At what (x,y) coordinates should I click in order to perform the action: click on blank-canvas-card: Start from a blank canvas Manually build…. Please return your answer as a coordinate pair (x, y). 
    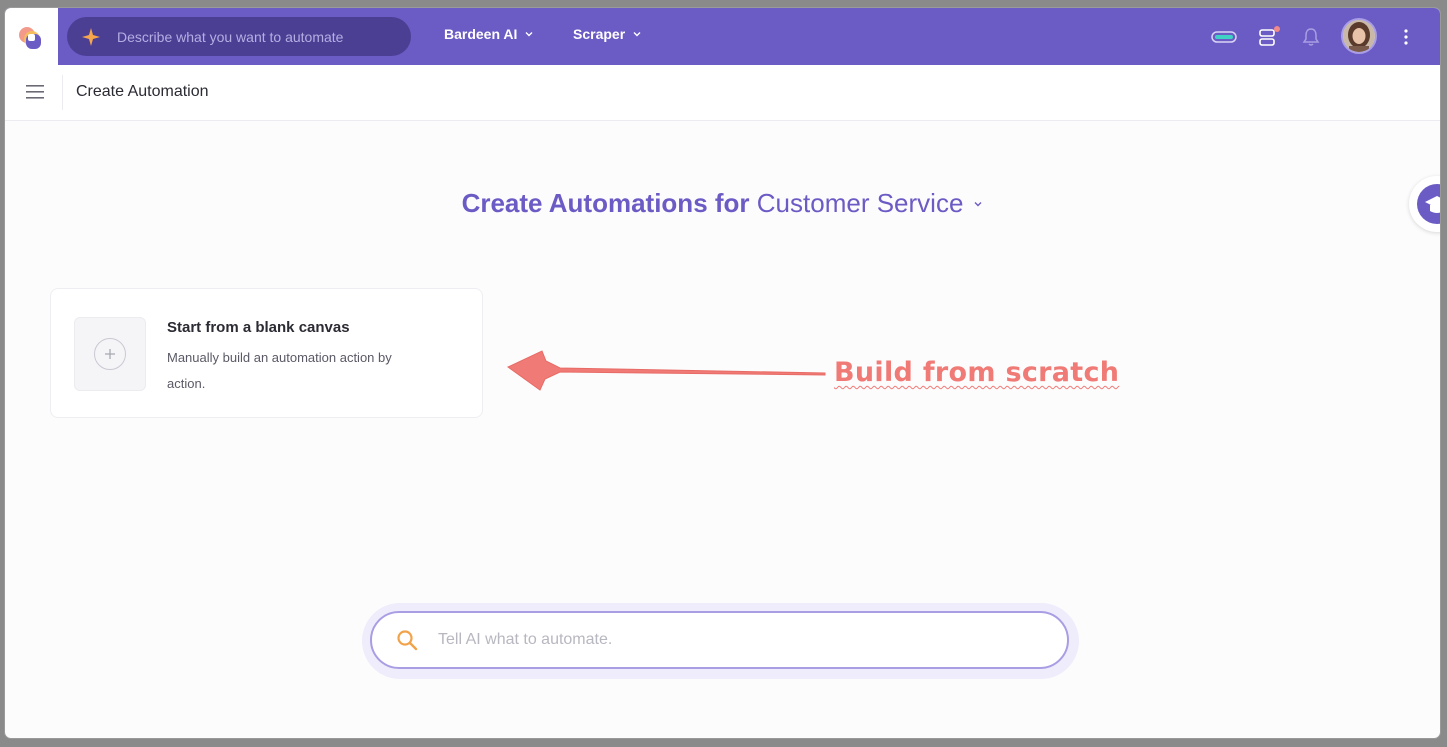
    Looking at the image, I should click on (266, 353).